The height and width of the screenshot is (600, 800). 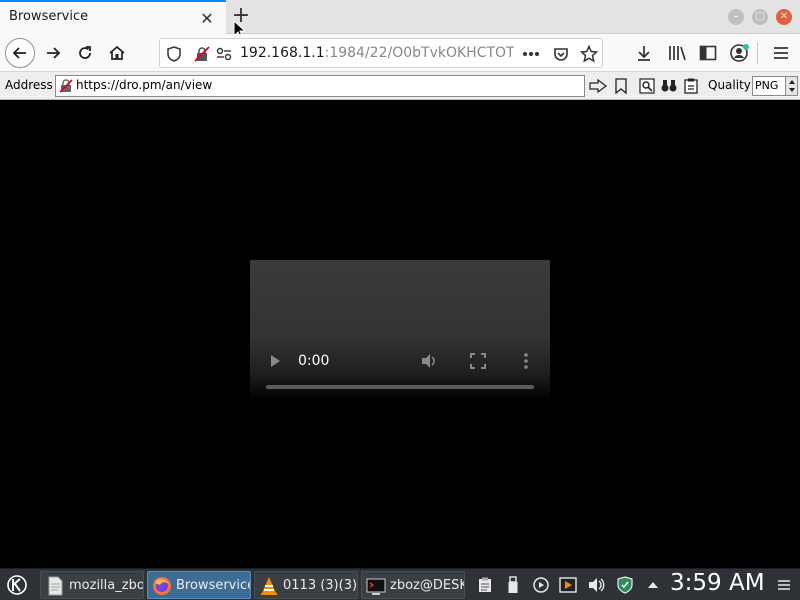 What do you see at coordinates (653, 585) in the screenshot?
I see `tray-expand-icon` at bounding box center [653, 585].